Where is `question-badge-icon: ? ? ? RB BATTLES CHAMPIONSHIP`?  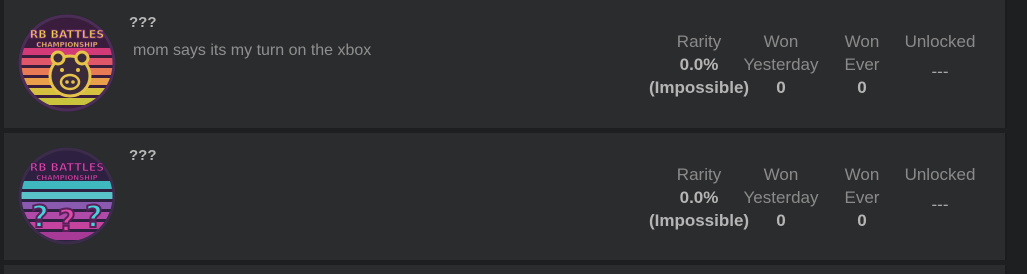 question-badge-icon: ? ? ? RB BATTLES CHAMPIONSHIP is located at coordinates (67, 196).